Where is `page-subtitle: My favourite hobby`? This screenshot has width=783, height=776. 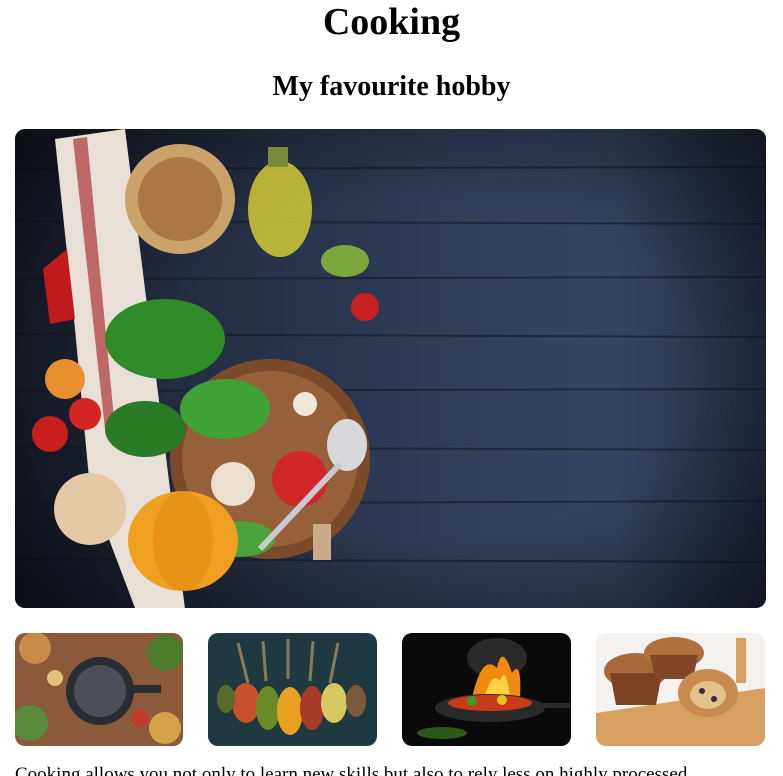 page-subtitle: My favourite hobby is located at coordinates (391, 86).